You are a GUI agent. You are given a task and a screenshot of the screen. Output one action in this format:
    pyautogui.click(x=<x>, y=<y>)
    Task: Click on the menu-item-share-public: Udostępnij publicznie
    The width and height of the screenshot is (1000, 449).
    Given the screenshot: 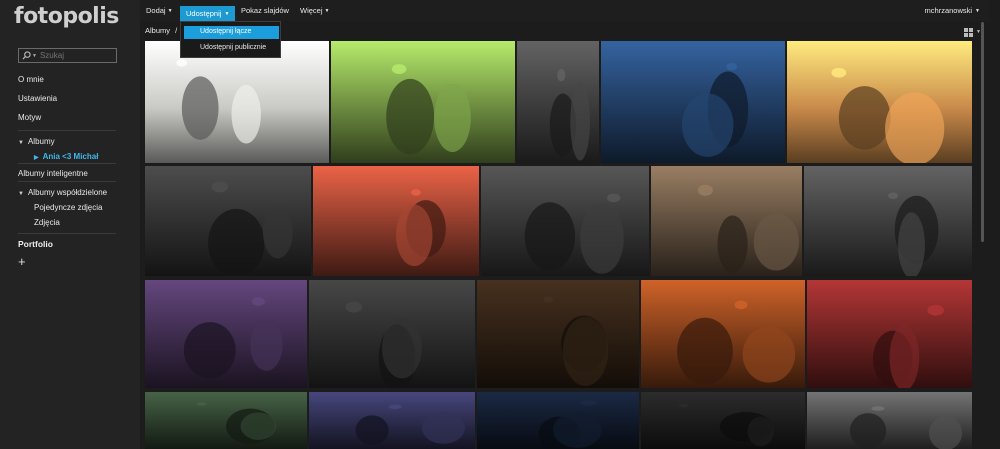 What is the action you would take?
    pyautogui.click(x=231, y=48)
    